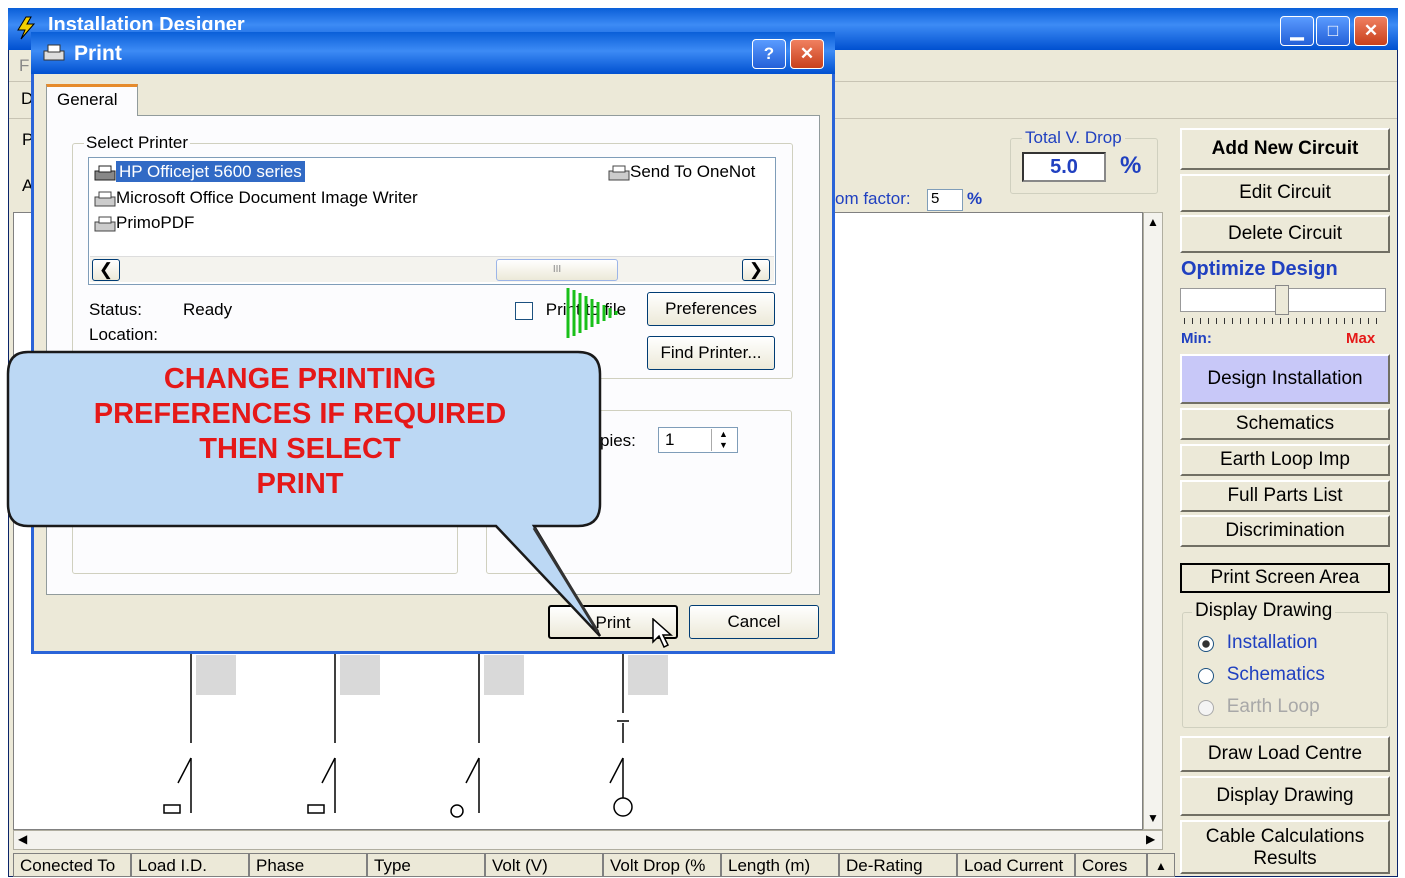 Image resolution: width=1405 pixels, height=878 pixels. Describe the element at coordinates (1285, 496) in the screenshot. I see `full-parts-list-button: Full Parts List` at that location.